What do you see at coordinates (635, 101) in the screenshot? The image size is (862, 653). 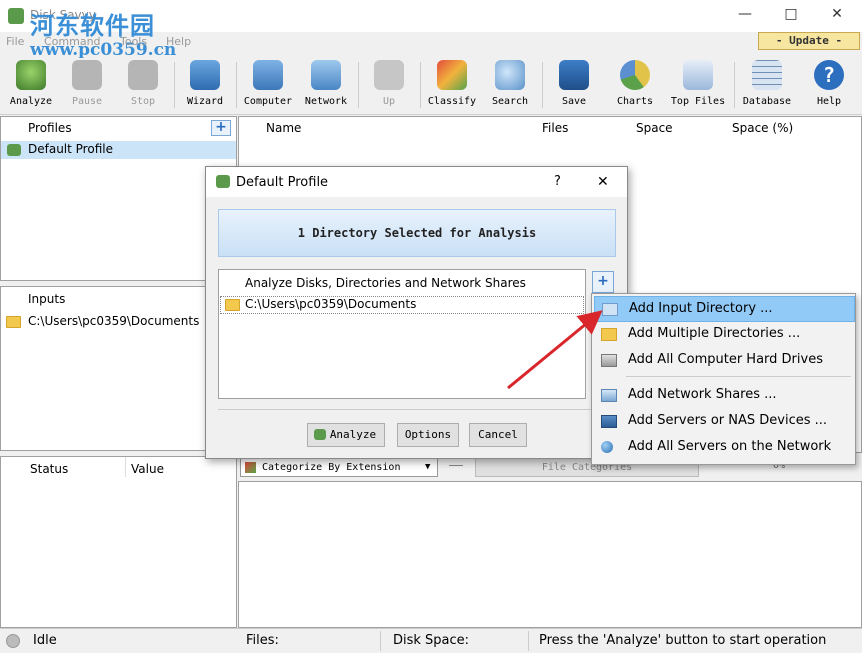 I see `toolbar-label: Charts` at bounding box center [635, 101].